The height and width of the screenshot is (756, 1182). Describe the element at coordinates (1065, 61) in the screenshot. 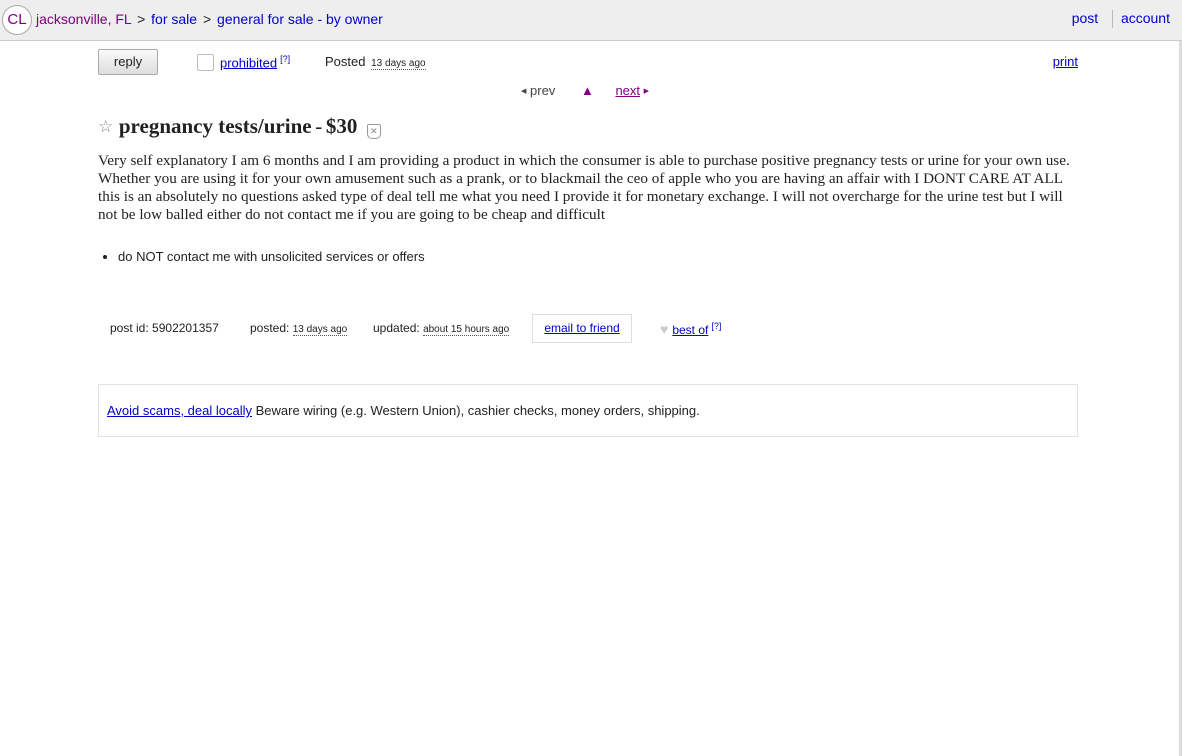

I see `print-link: print` at that location.